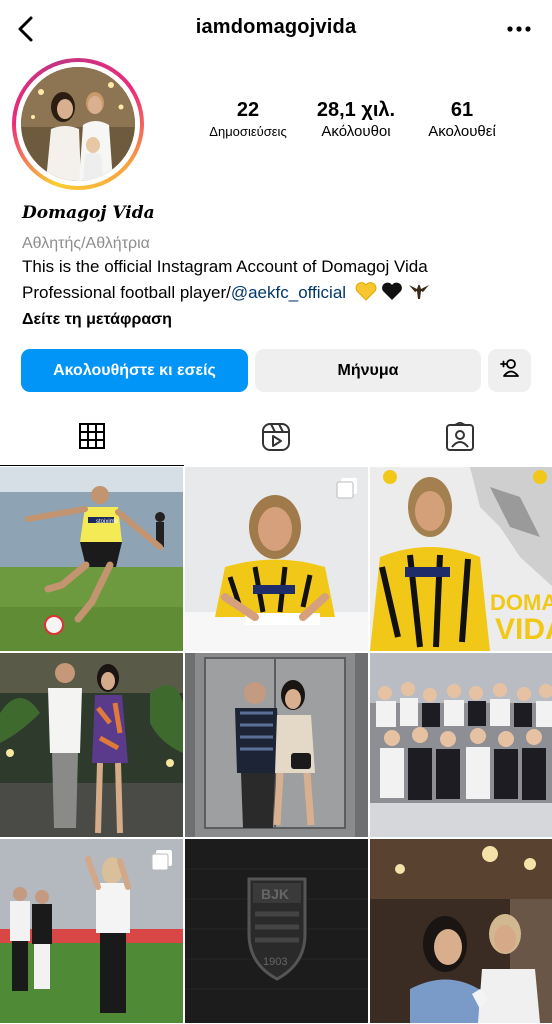 This screenshot has height=1024, width=552. What do you see at coordinates (366, 294) in the screenshot?
I see `yellow-heart-icon` at bounding box center [366, 294].